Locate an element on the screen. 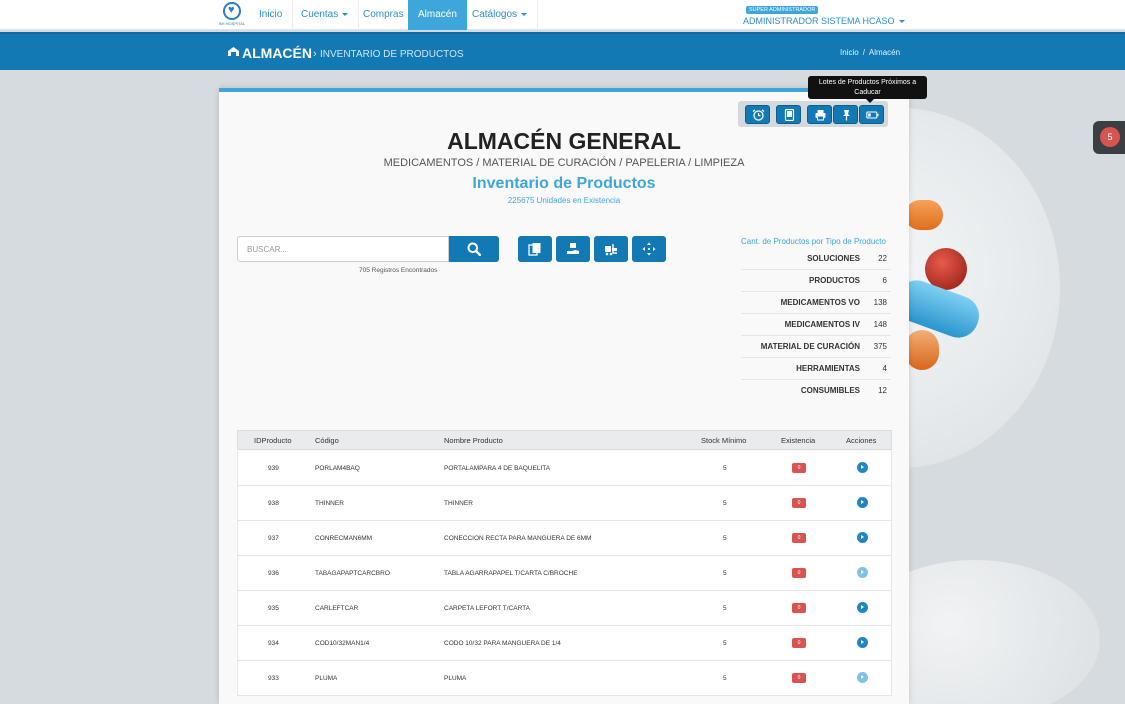  boxes-icon is located at coordinates (534, 249).